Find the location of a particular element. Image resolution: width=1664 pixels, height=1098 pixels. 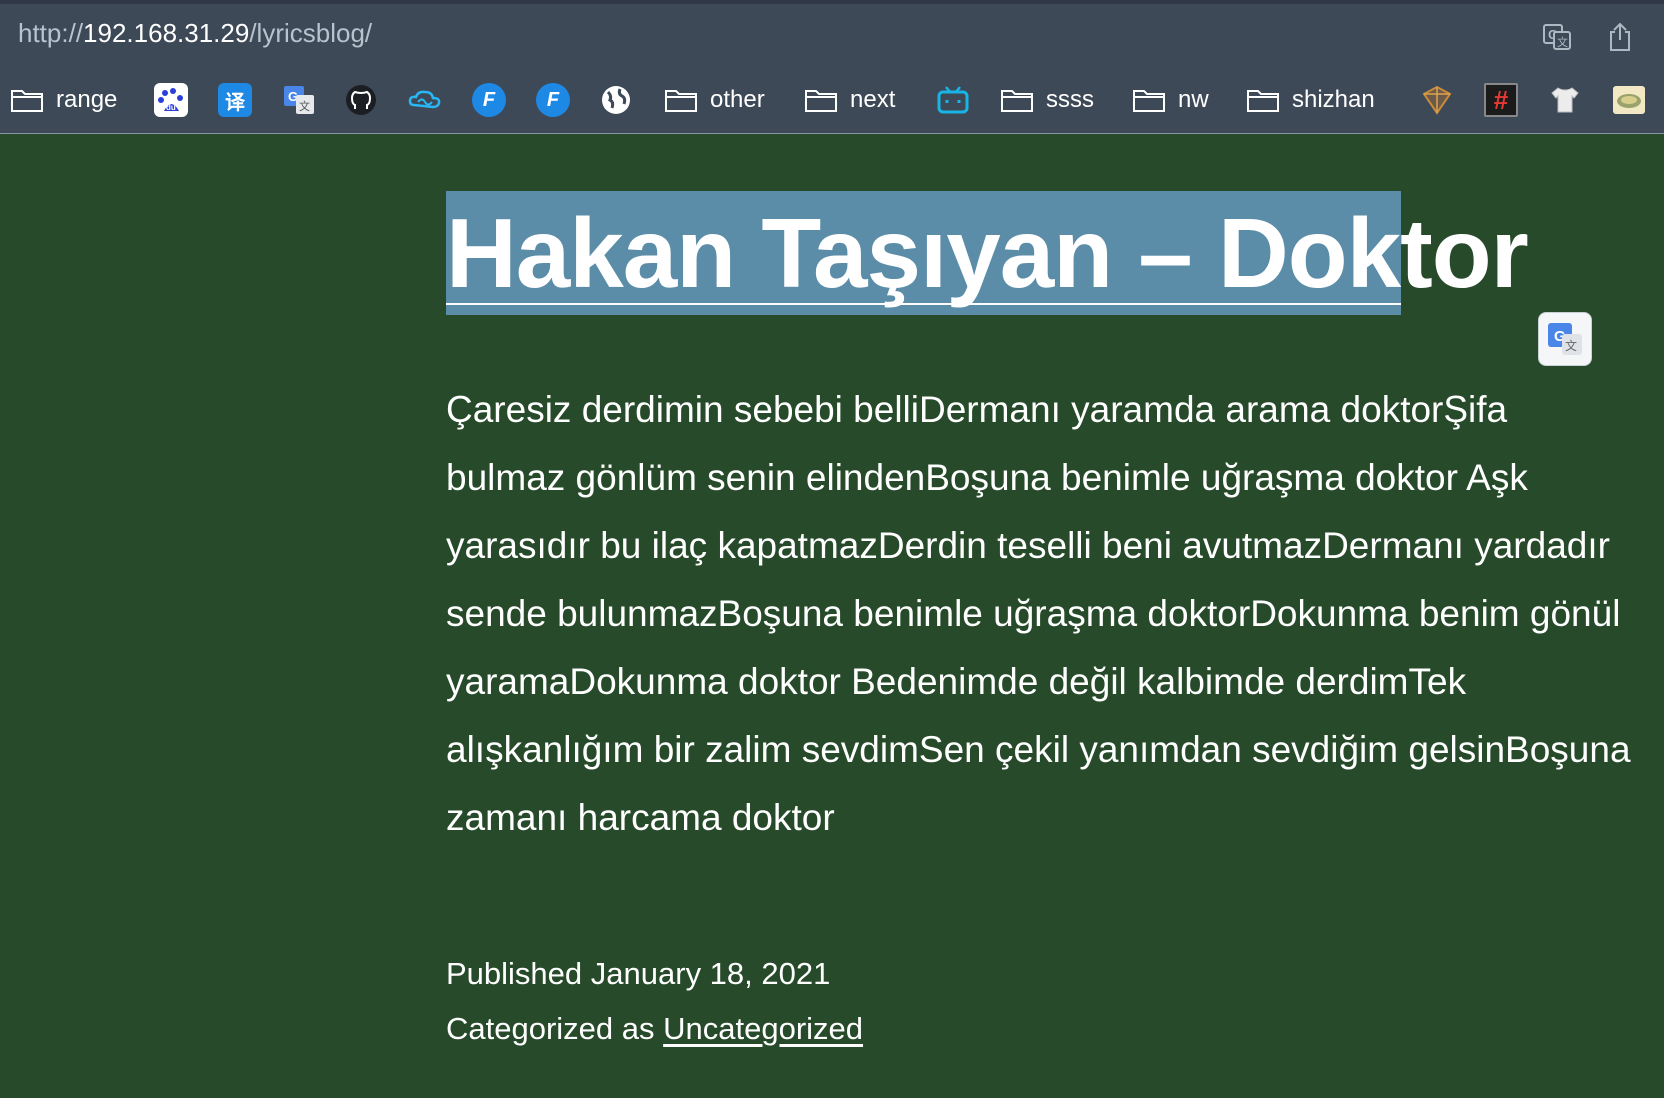

bookmark-folder-next: next is located at coordinates (849, 100).